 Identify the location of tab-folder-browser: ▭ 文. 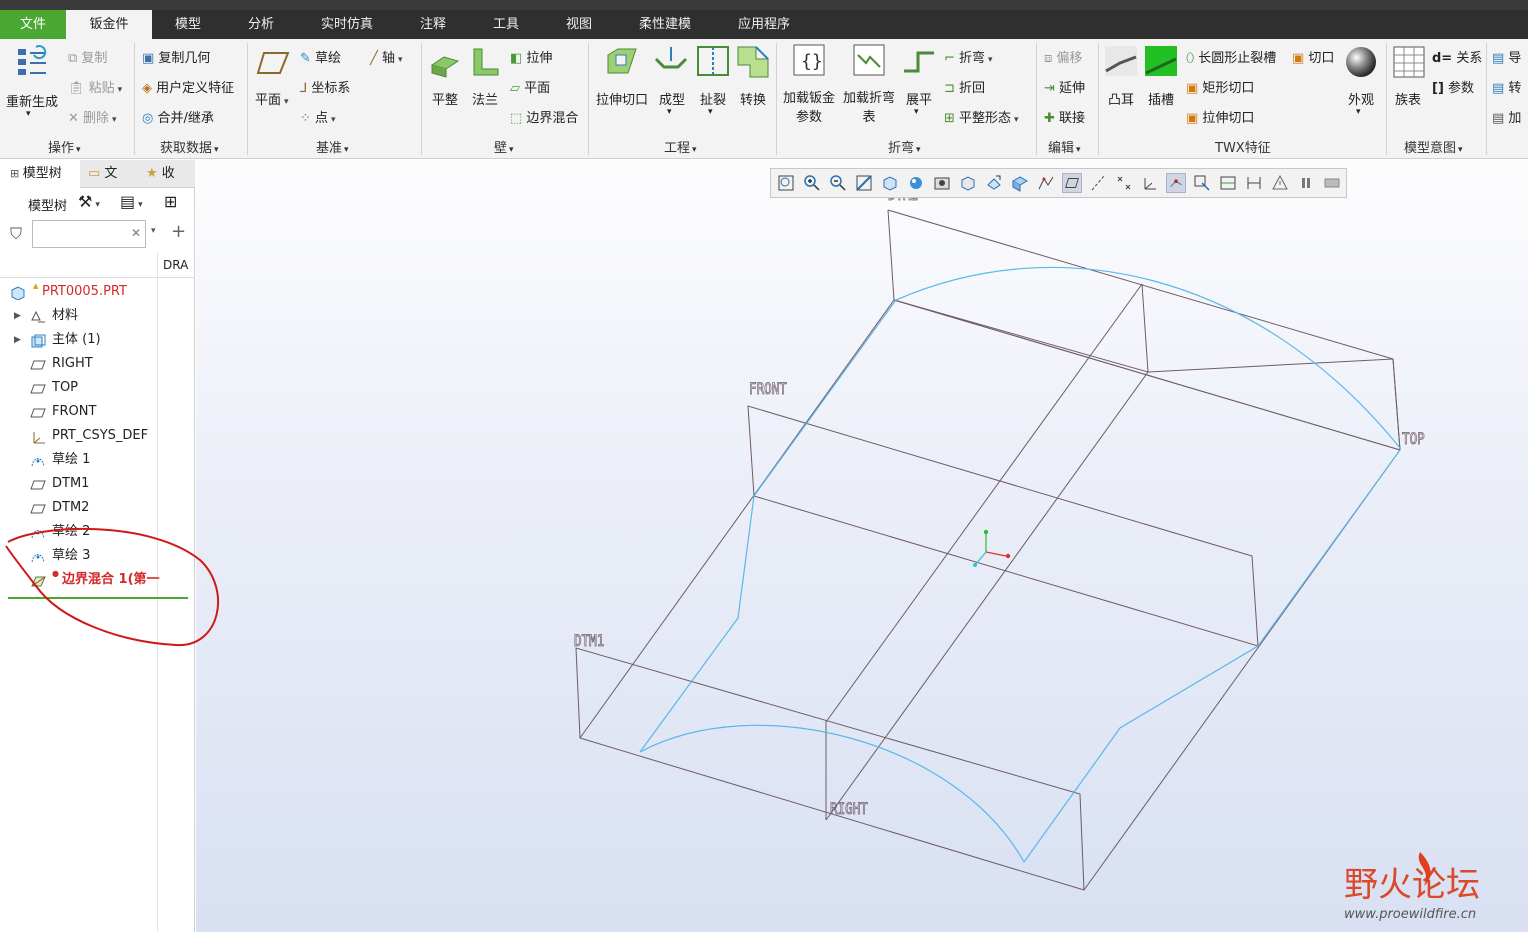
(111, 174).